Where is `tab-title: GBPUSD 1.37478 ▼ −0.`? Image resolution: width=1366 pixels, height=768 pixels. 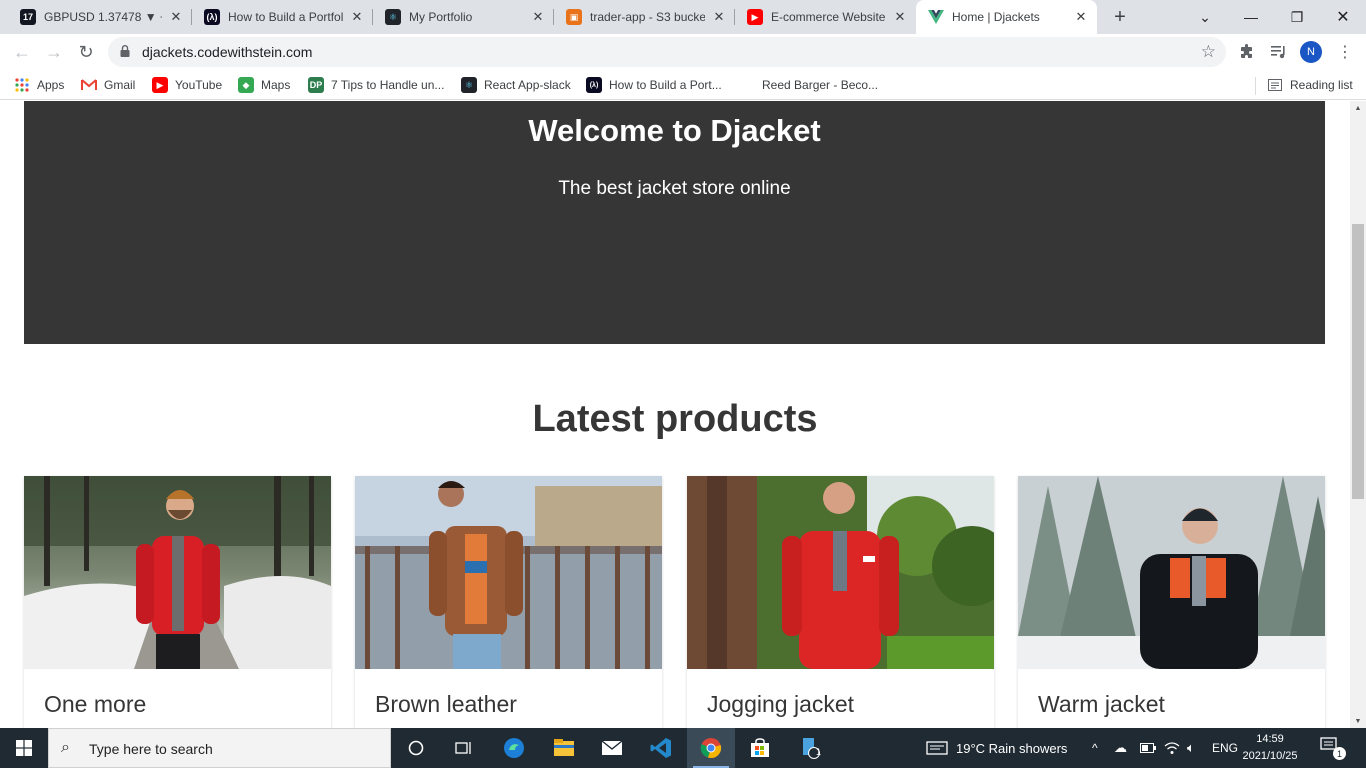
tab-title: GBPUSD 1.37478 ▼ −0. is located at coordinates (103, 17).